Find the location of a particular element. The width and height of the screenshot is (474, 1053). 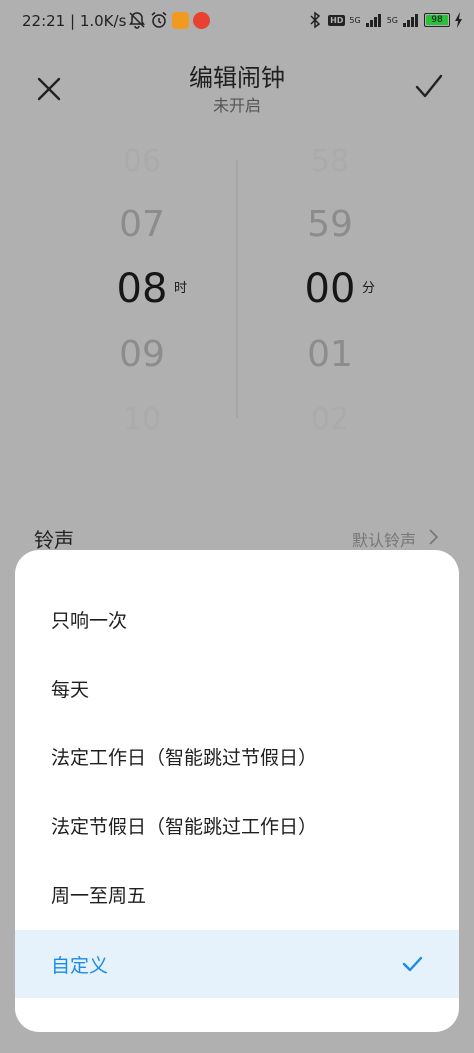

page-title: 编辑闹钟 is located at coordinates (237, 78).